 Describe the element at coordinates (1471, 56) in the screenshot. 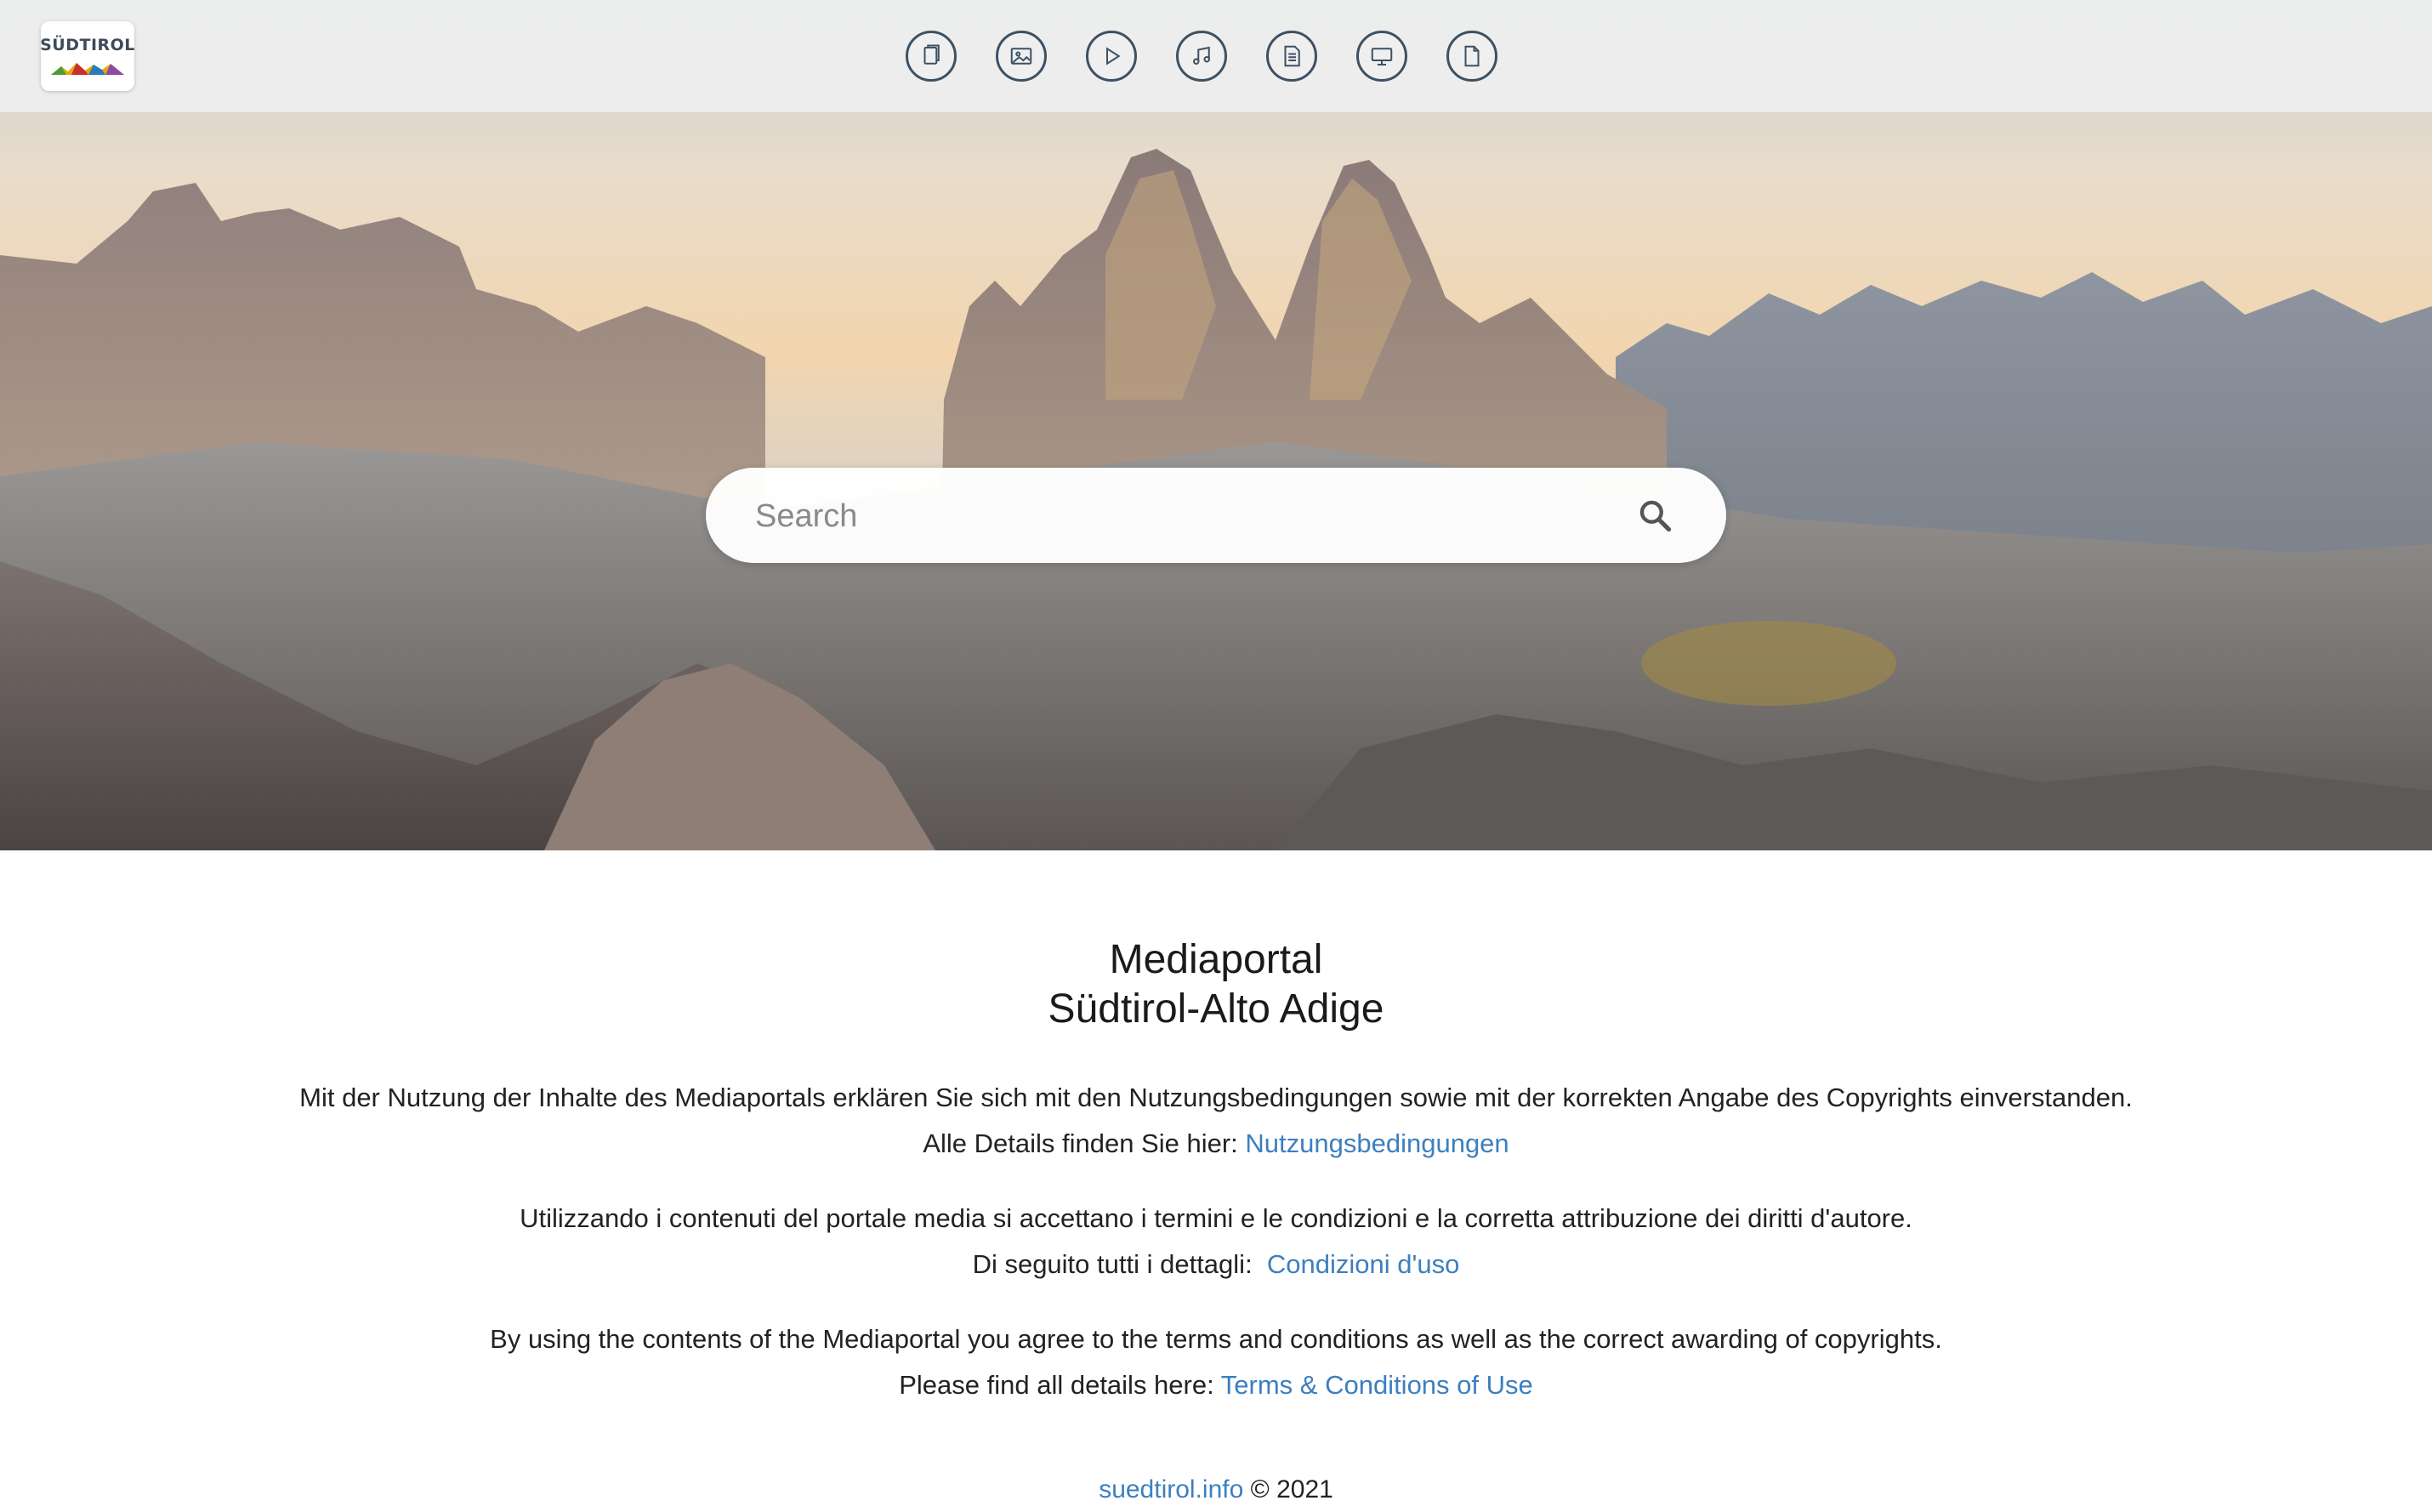

I see `file-icon` at that location.